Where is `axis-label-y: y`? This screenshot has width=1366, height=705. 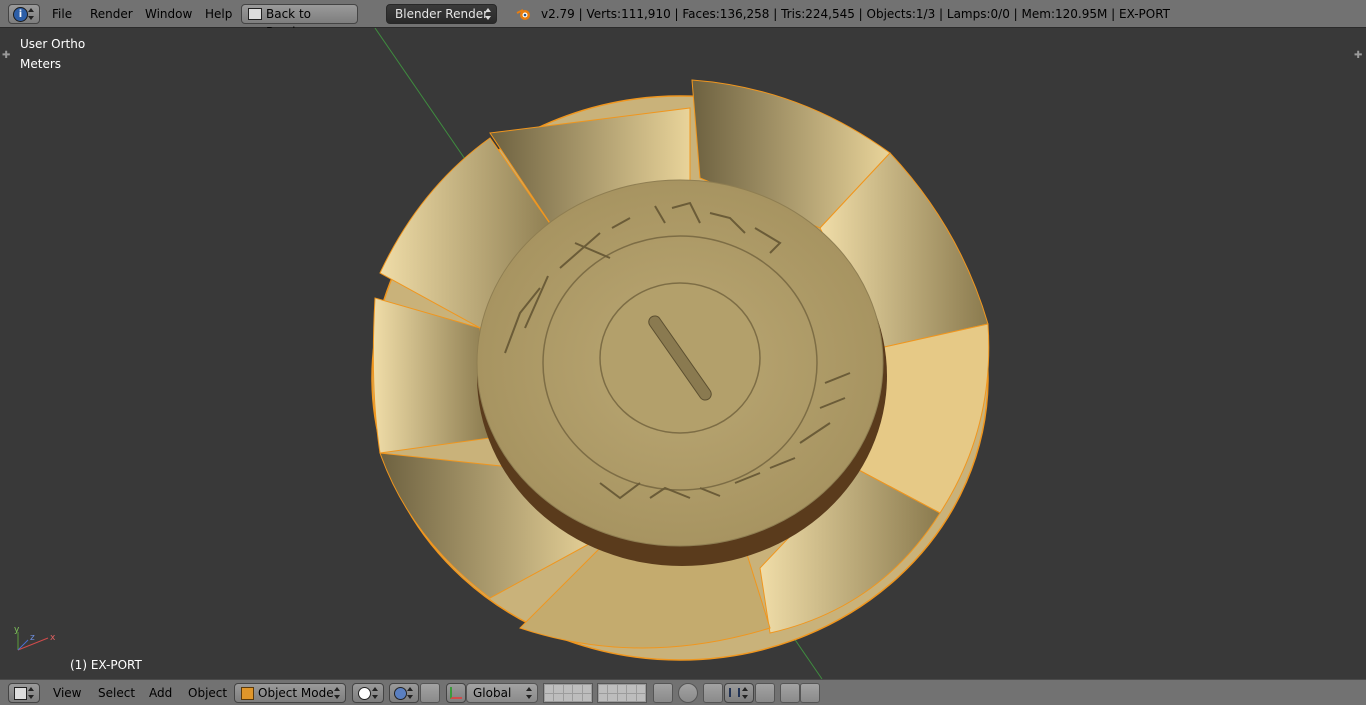 axis-label-y: y is located at coordinates (17, 630).